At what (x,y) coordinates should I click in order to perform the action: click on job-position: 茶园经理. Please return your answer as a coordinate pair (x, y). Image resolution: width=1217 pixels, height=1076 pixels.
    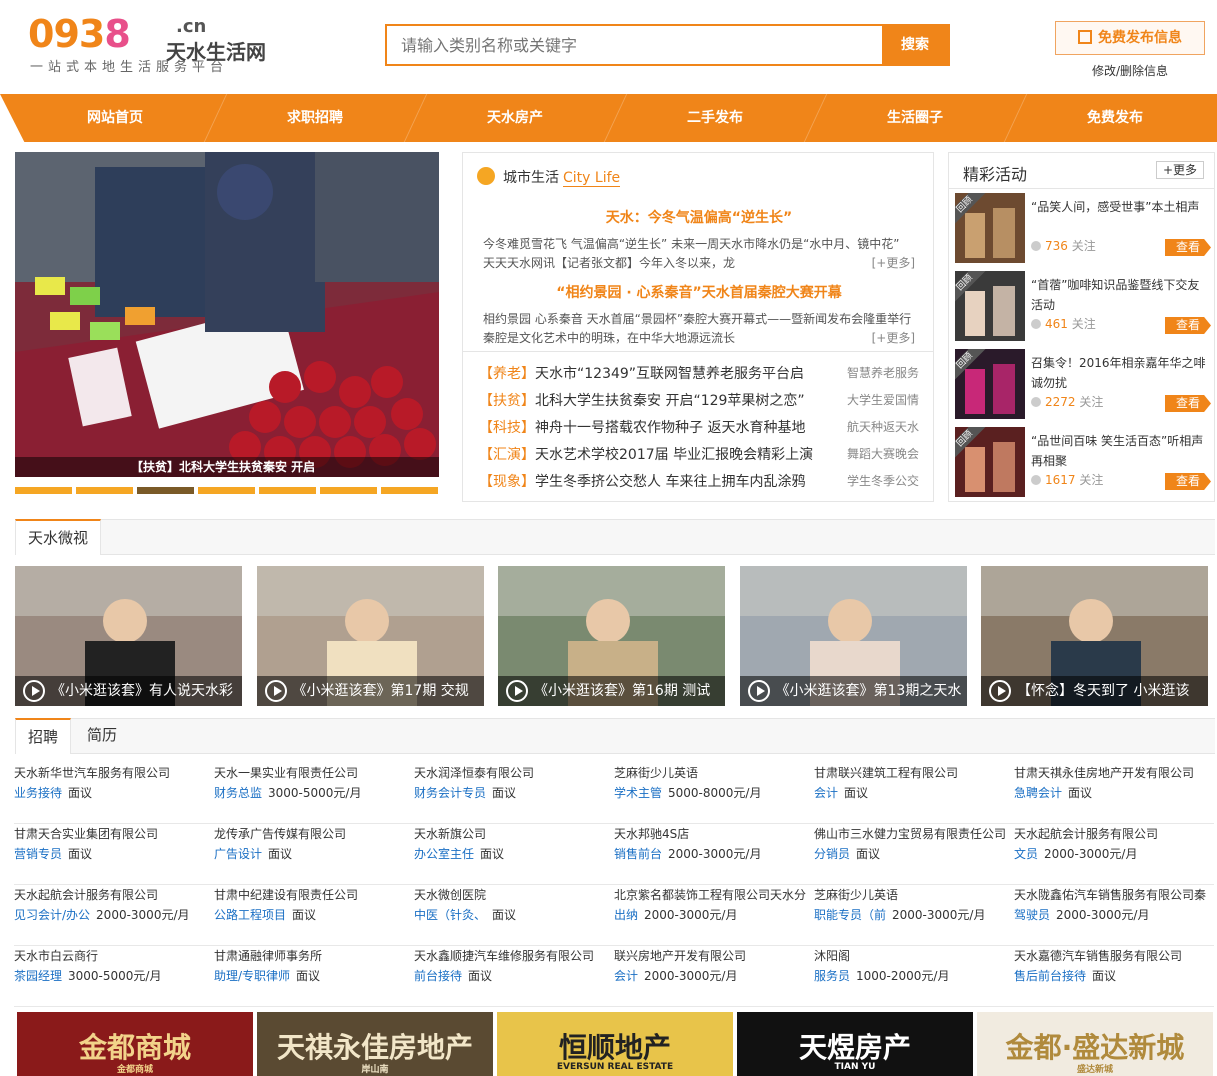
    Looking at the image, I should click on (38, 976).